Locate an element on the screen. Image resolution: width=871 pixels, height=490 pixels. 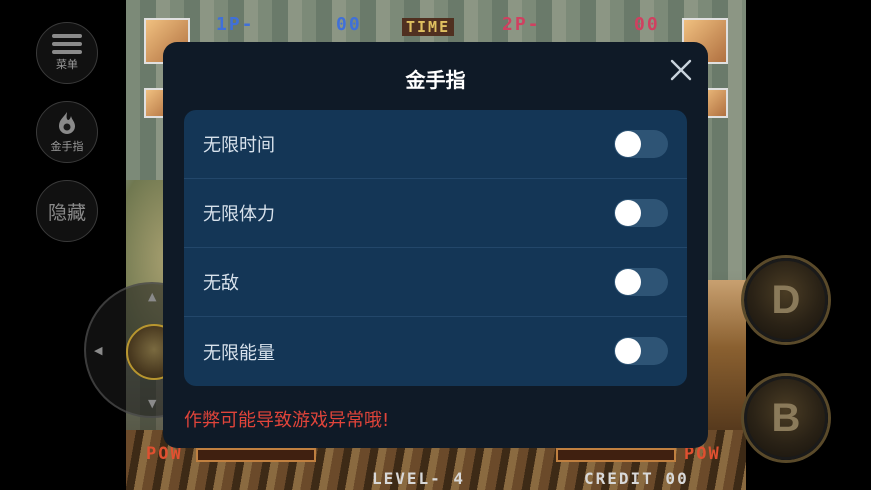
hide-button-label: 隐藏 is located at coordinates (66, 212).